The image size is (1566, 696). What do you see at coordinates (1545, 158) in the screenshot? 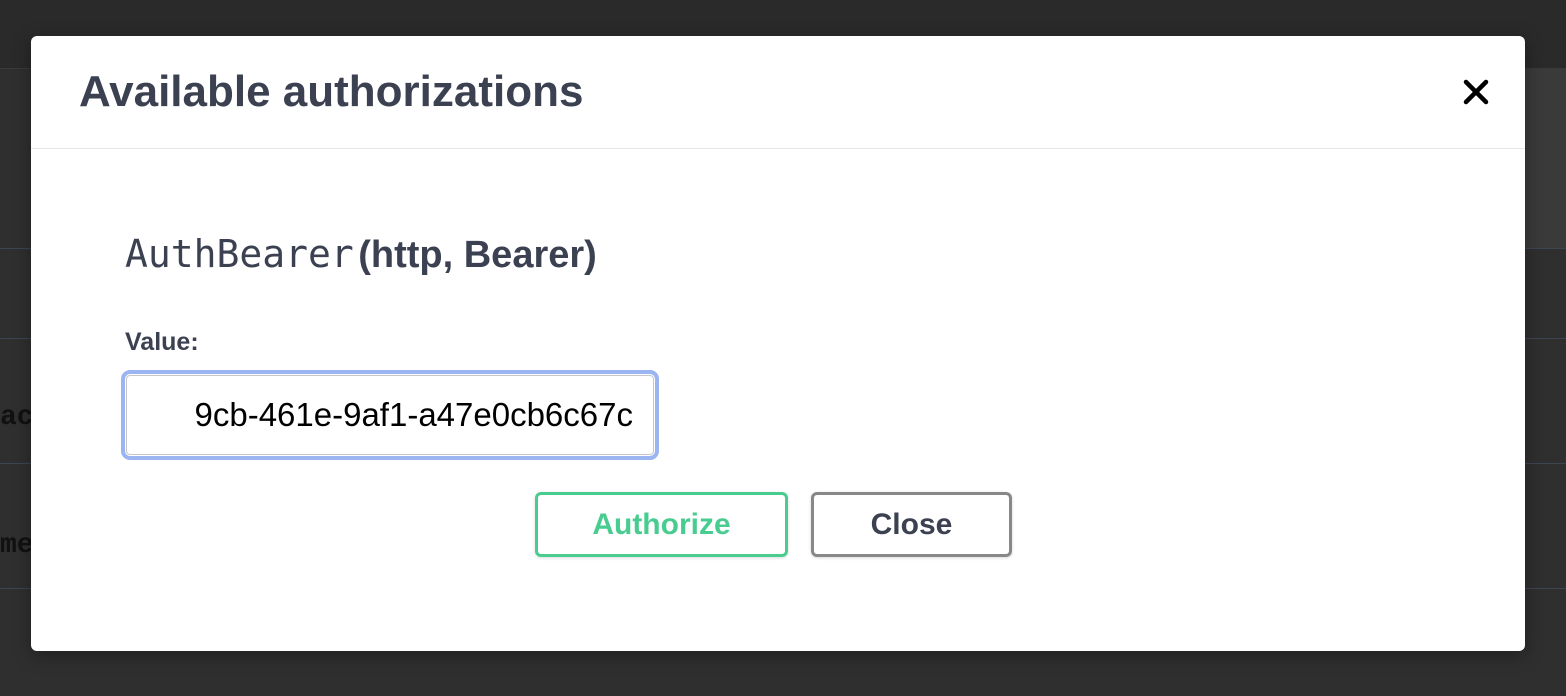
I see `background-block` at bounding box center [1545, 158].